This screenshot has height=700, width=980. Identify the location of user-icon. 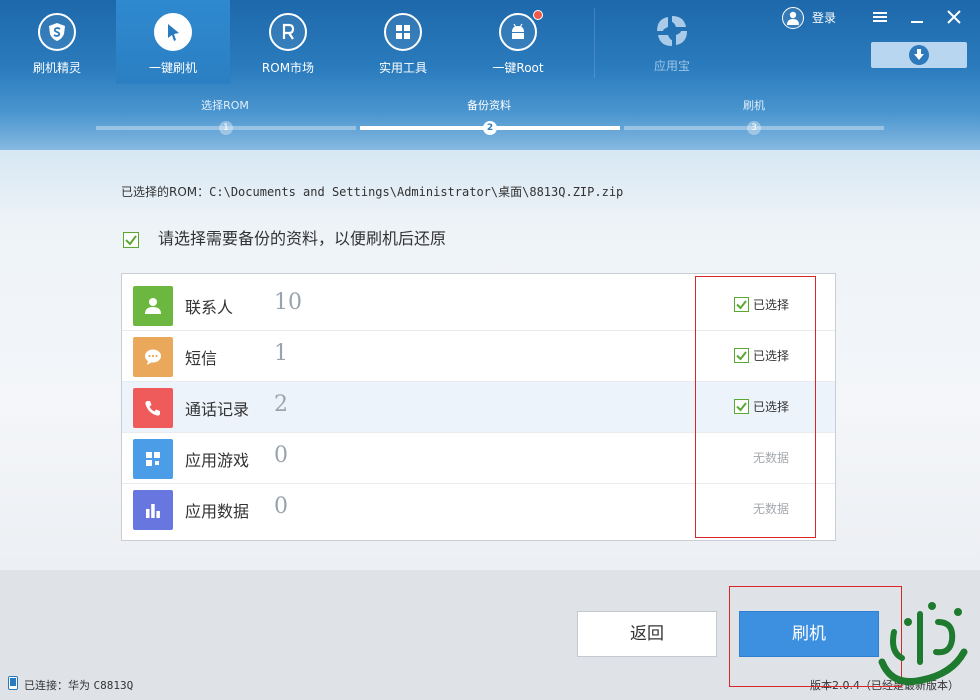
(793, 18).